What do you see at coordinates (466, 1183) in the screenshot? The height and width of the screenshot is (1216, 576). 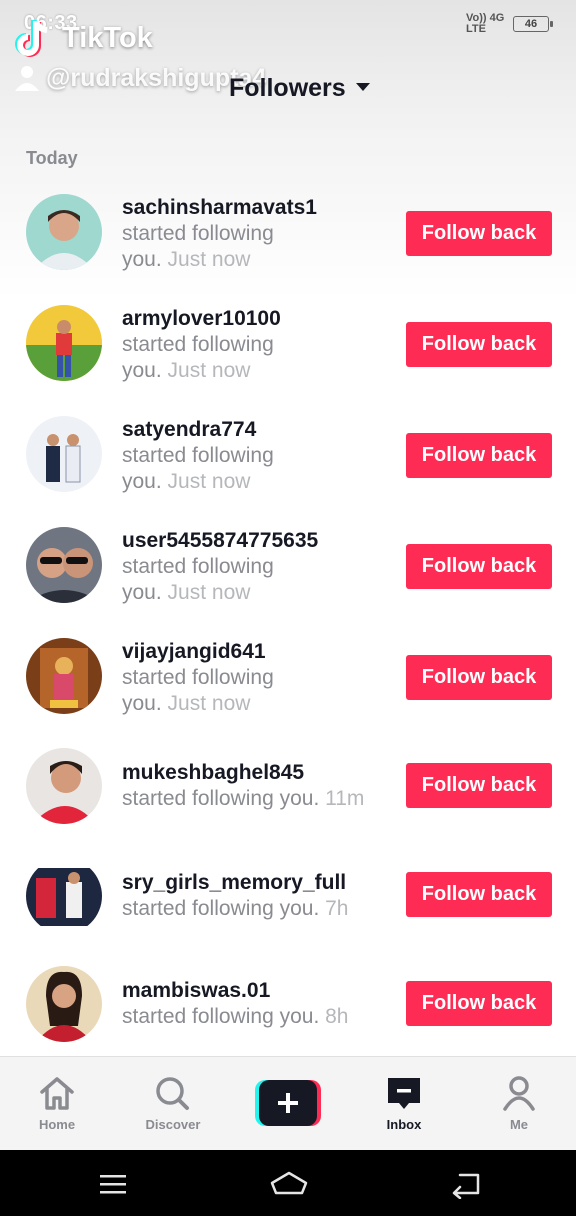 I see `back-icon` at bounding box center [466, 1183].